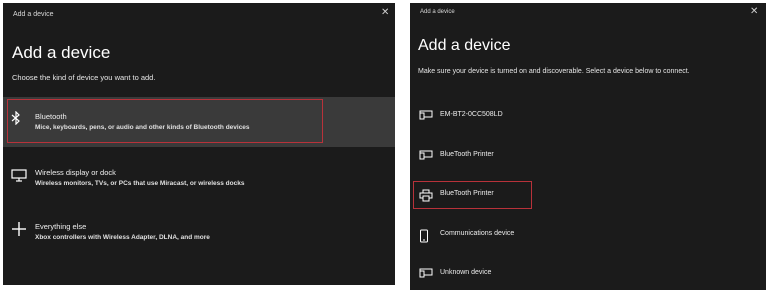 This screenshot has width=767, height=292. What do you see at coordinates (19, 175) in the screenshot?
I see `monitor-icon` at bounding box center [19, 175].